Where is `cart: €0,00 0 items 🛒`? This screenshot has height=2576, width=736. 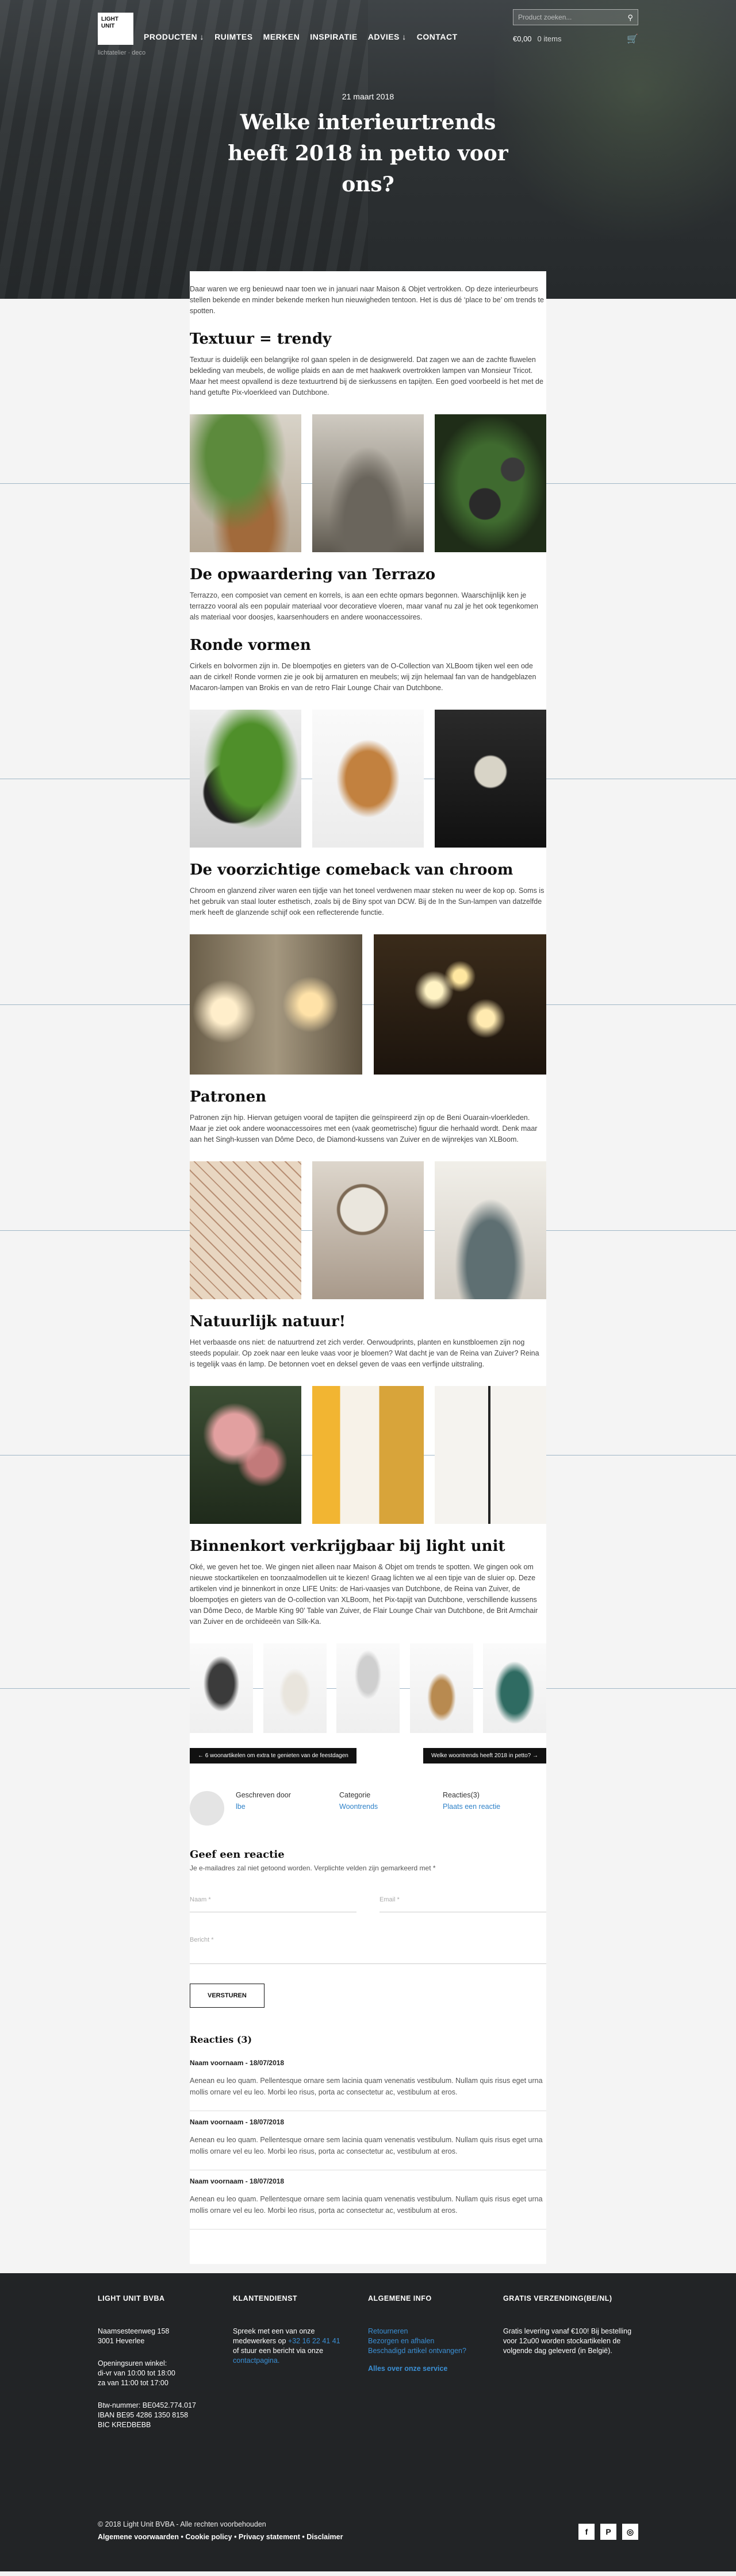 cart: €0,00 0 items 🛒 is located at coordinates (575, 39).